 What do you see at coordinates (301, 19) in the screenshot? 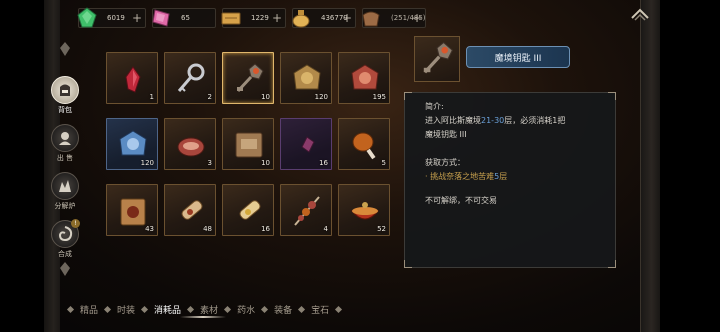
I see `gold-coin-bag-icon` at bounding box center [301, 19].